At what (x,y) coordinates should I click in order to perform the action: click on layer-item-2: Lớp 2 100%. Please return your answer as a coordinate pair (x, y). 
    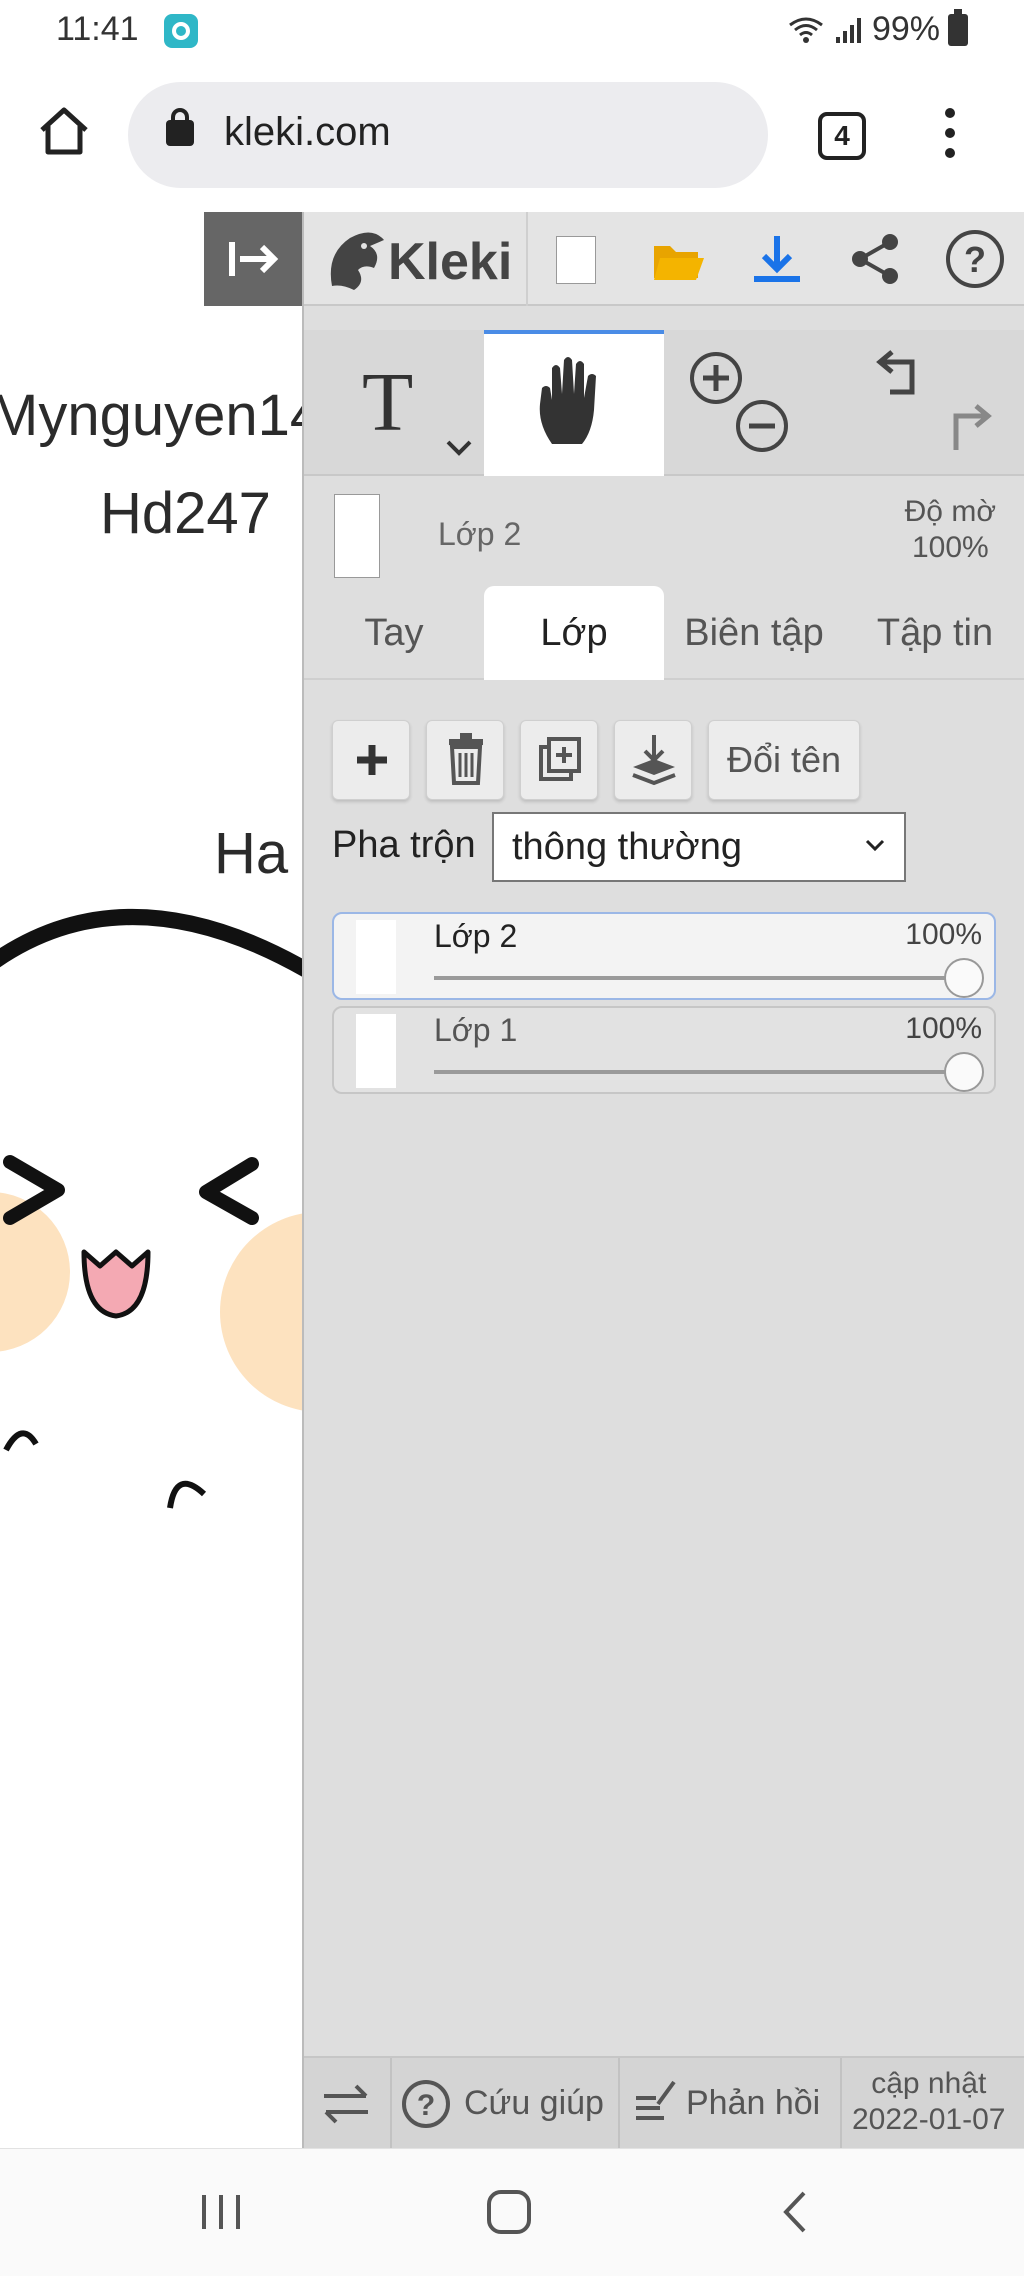
    Looking at the image, I should click on (664, 956).